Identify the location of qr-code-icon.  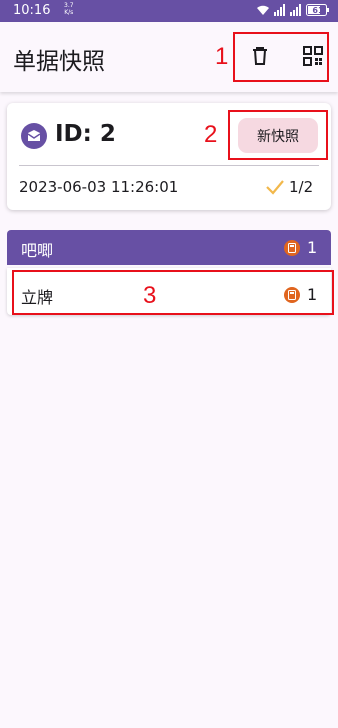
(313, 56).